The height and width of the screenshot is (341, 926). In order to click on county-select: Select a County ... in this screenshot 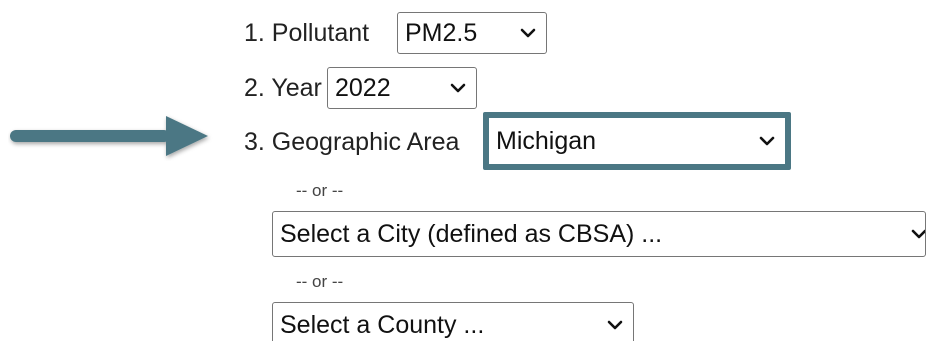, I will do `click(453, 321)`.